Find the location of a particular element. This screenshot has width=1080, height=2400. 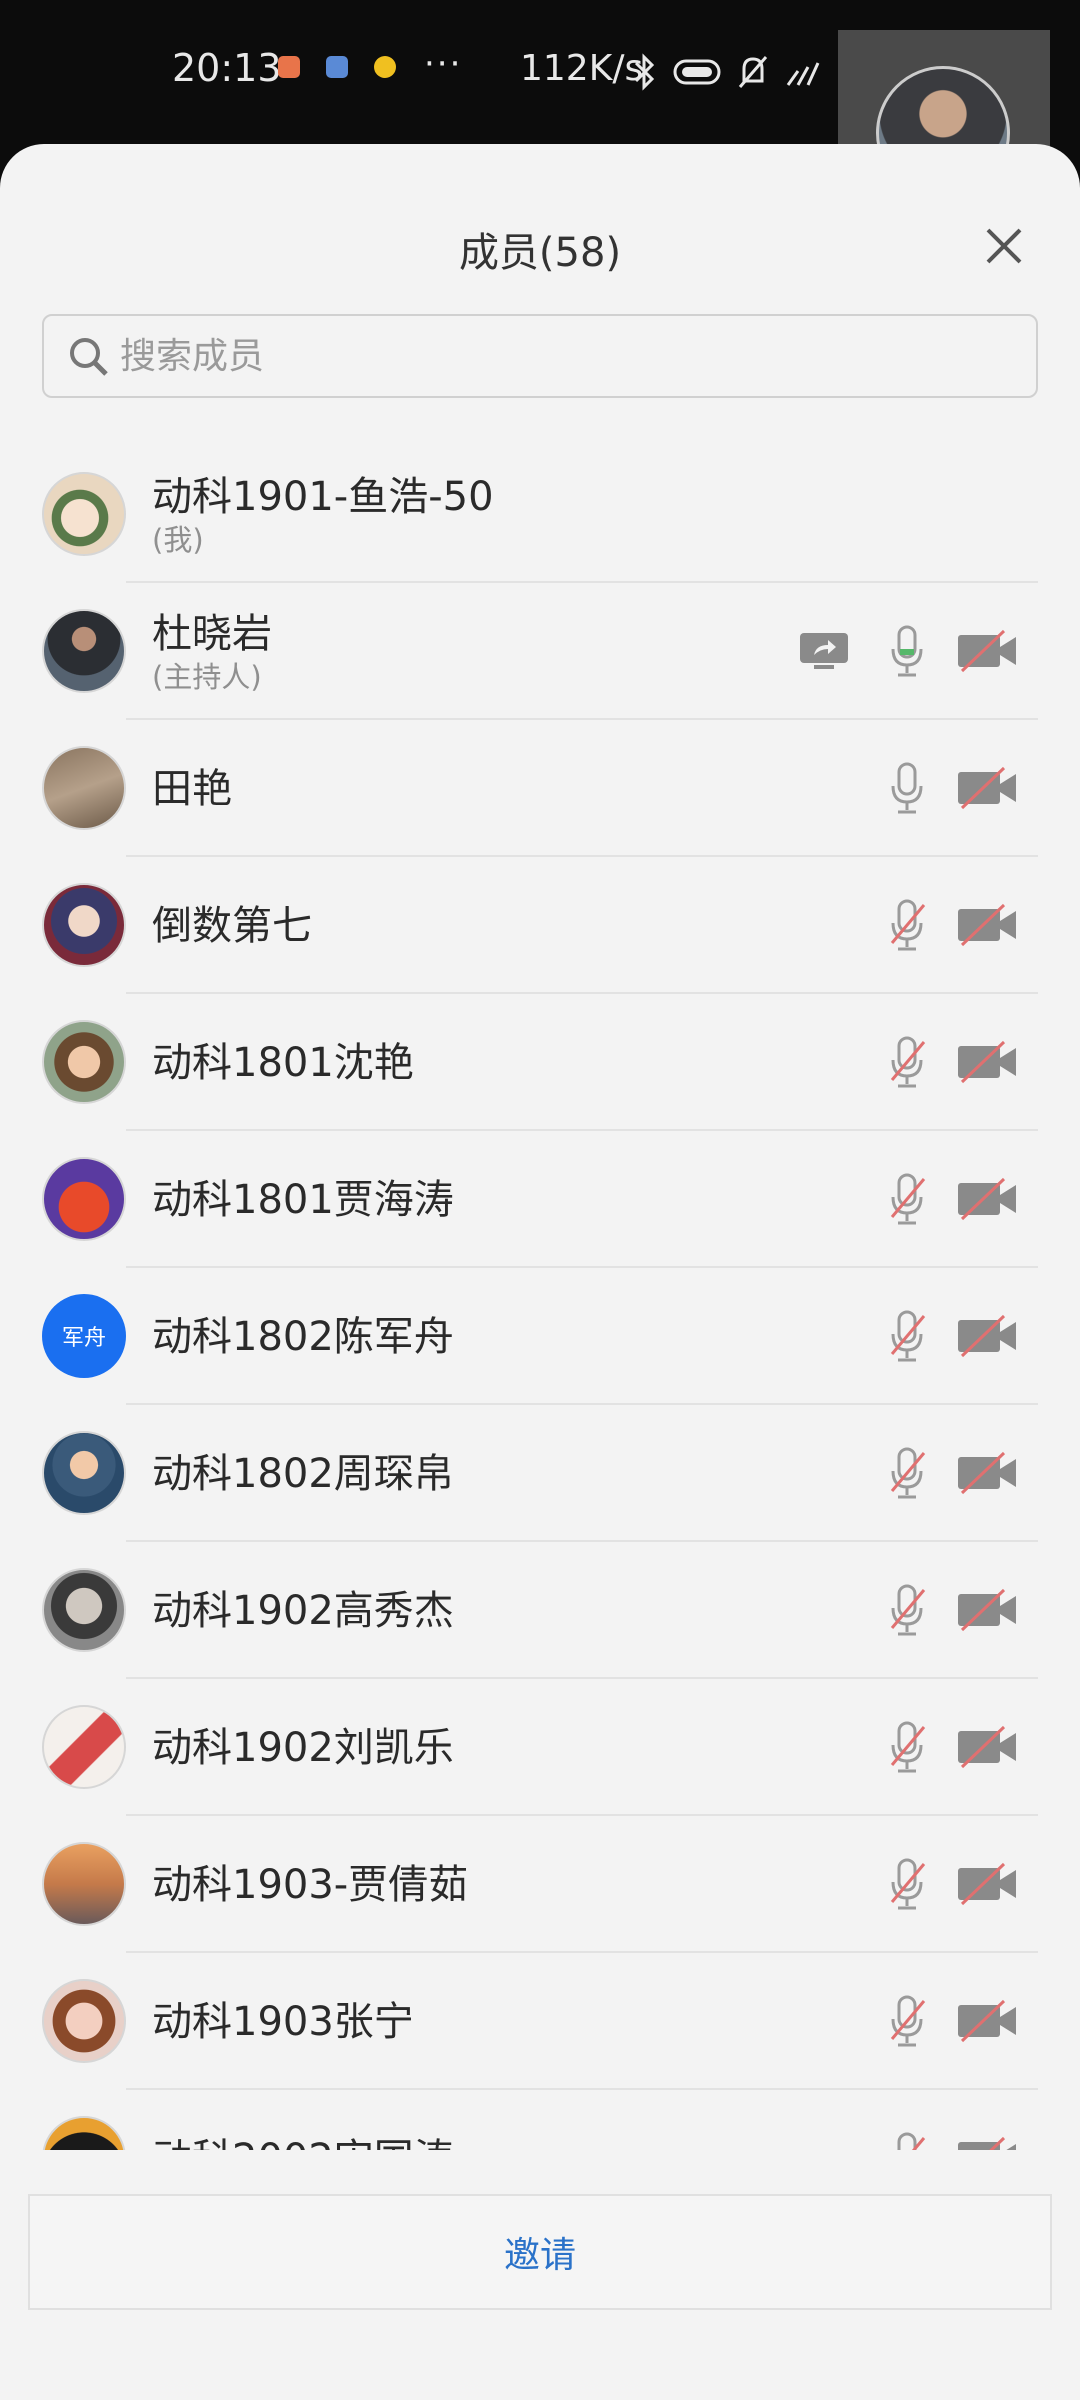

more-notifications-icon: ··· is located at coordinates (443, 64).